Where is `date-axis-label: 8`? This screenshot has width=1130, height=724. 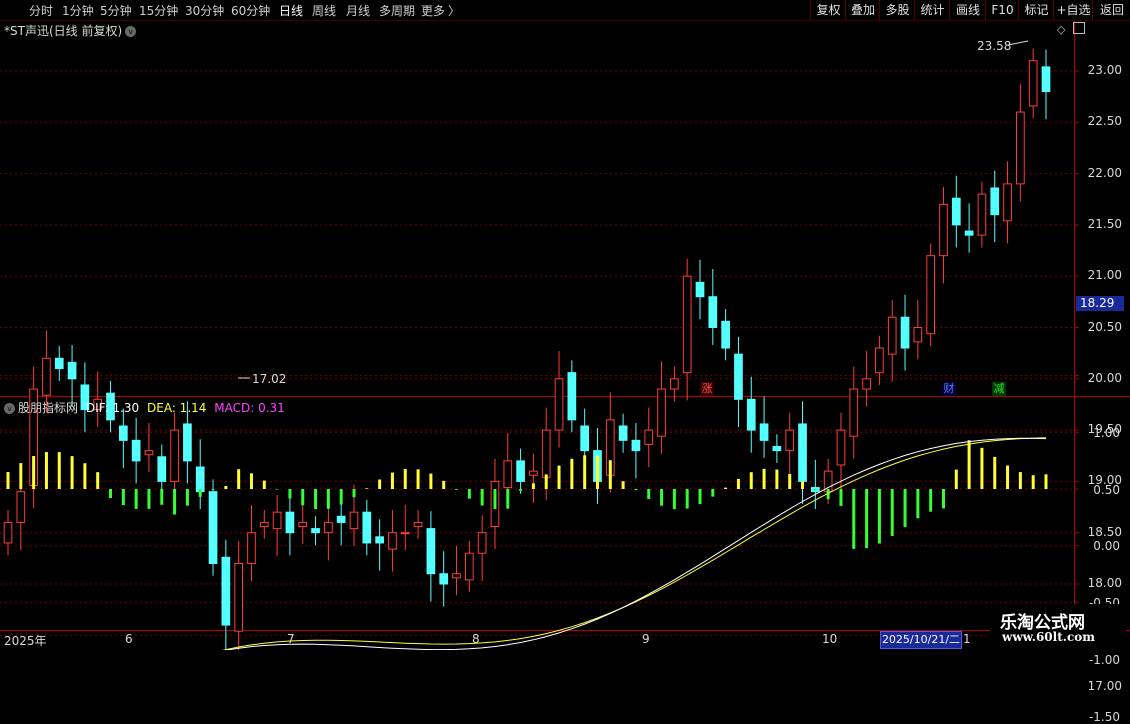 date-axis-label: 8 is located at coordinates (476, 639).